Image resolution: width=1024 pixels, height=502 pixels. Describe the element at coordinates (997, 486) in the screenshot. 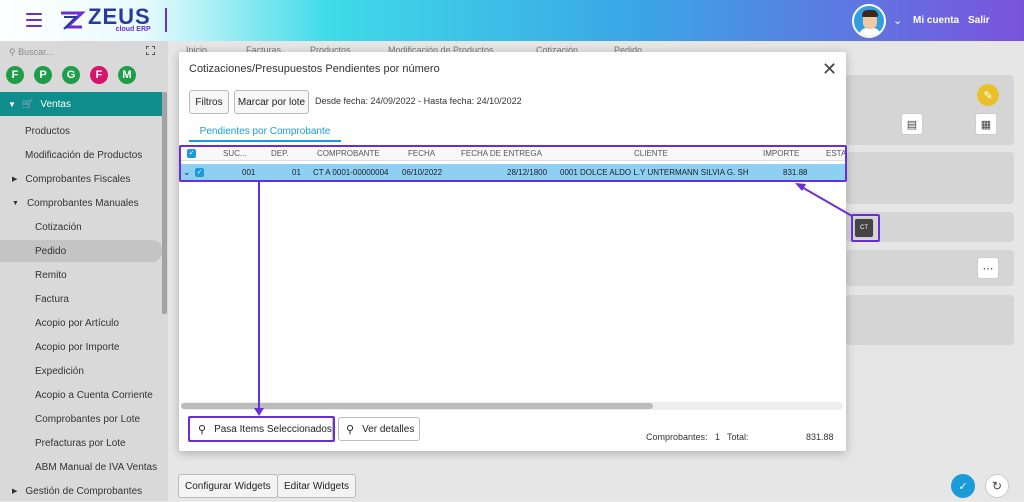

I see `refresh-icon: ↻` at that location.